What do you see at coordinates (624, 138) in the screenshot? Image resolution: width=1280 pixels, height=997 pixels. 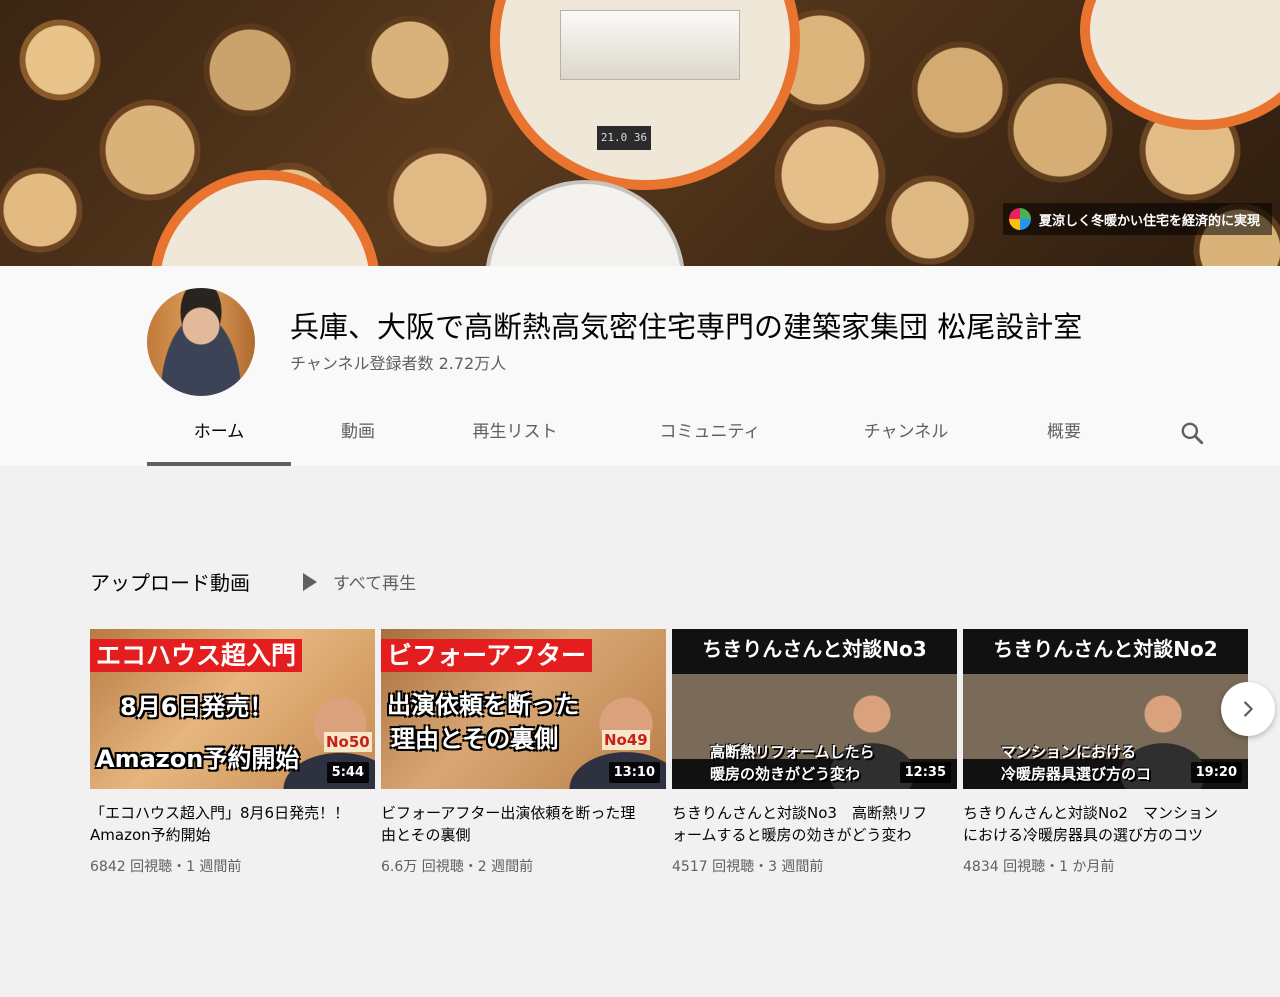 I see `banner-digital-meter: 21.0 36` at bounding box center [624, 138].